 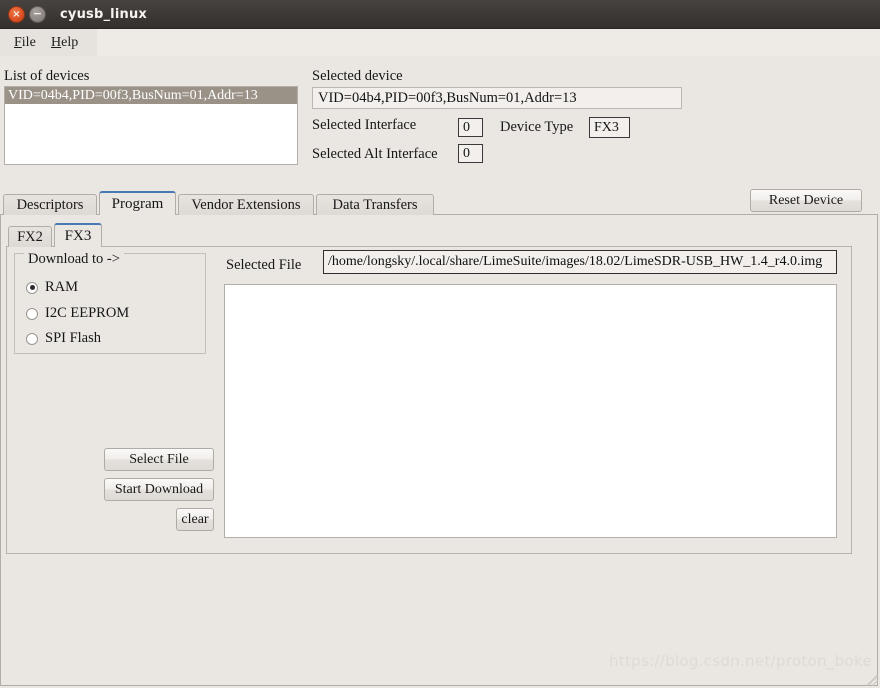 I want to click on list-of-devices-label: List of devices, so click(x=47, y=76).